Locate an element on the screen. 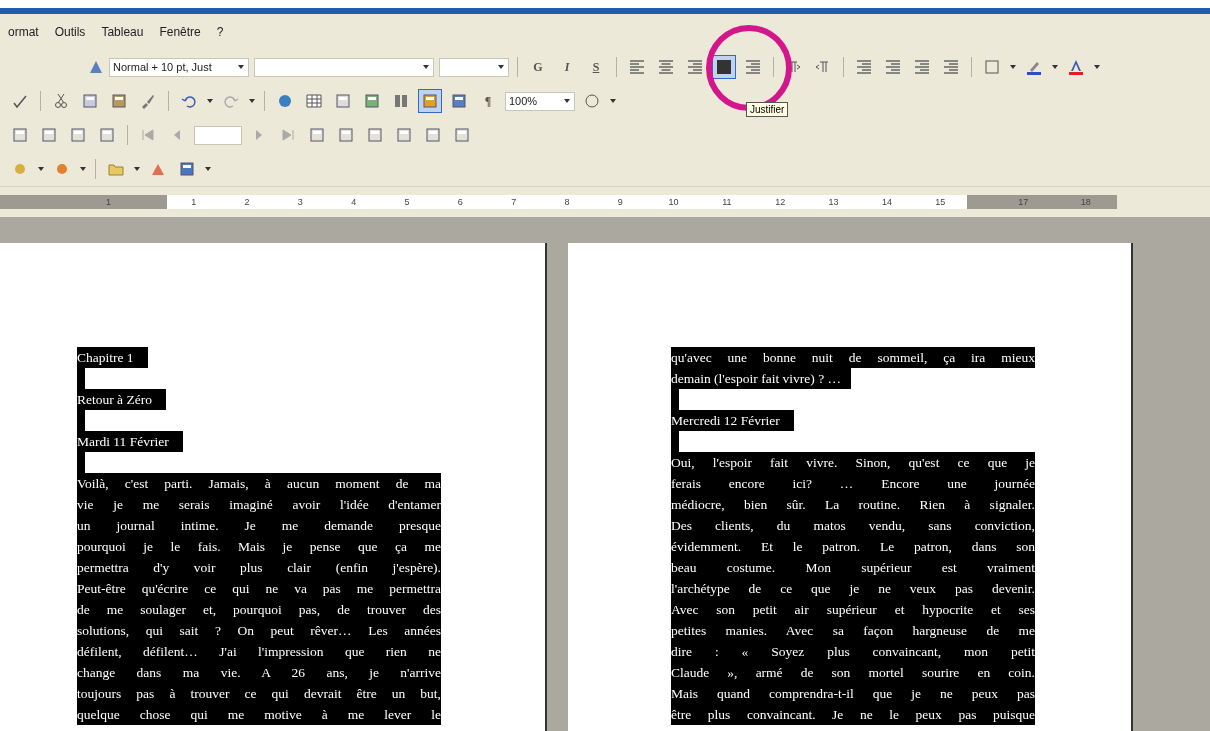 This screenshot has width=1210, height=731. ruler-number: 15 is located at coordinates (940, 202).